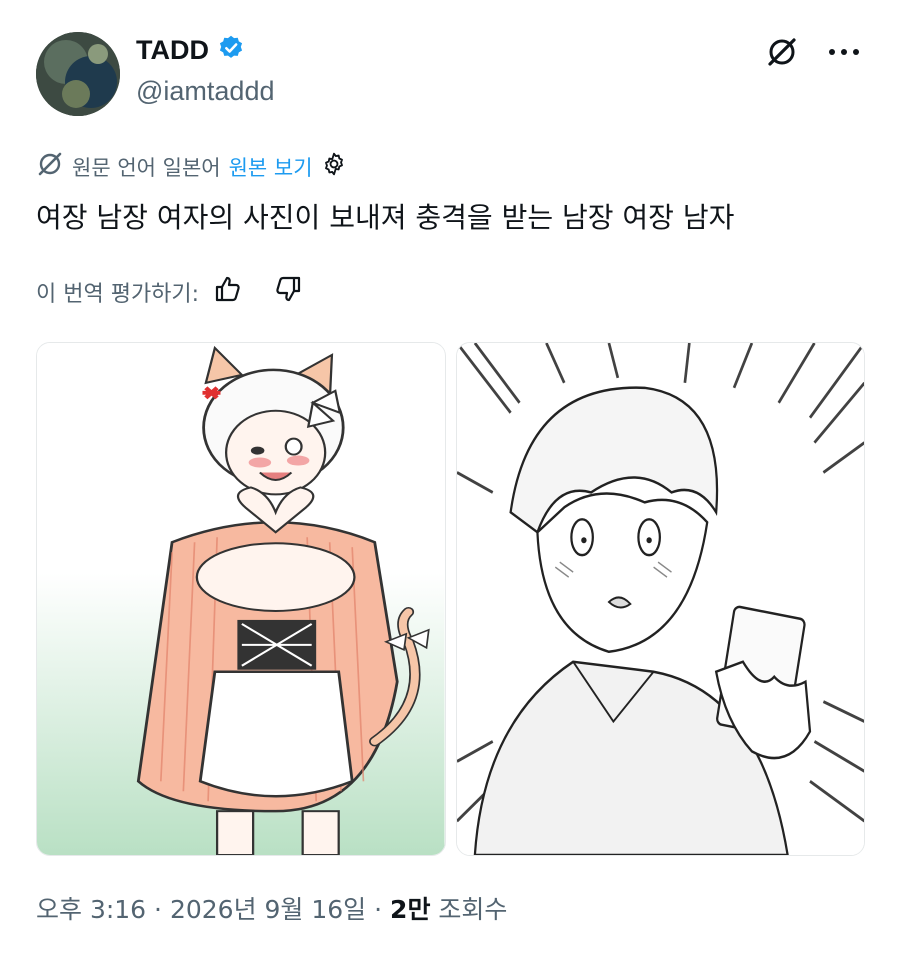  I want to click on author-display-name: TADD, so click(172, 50).